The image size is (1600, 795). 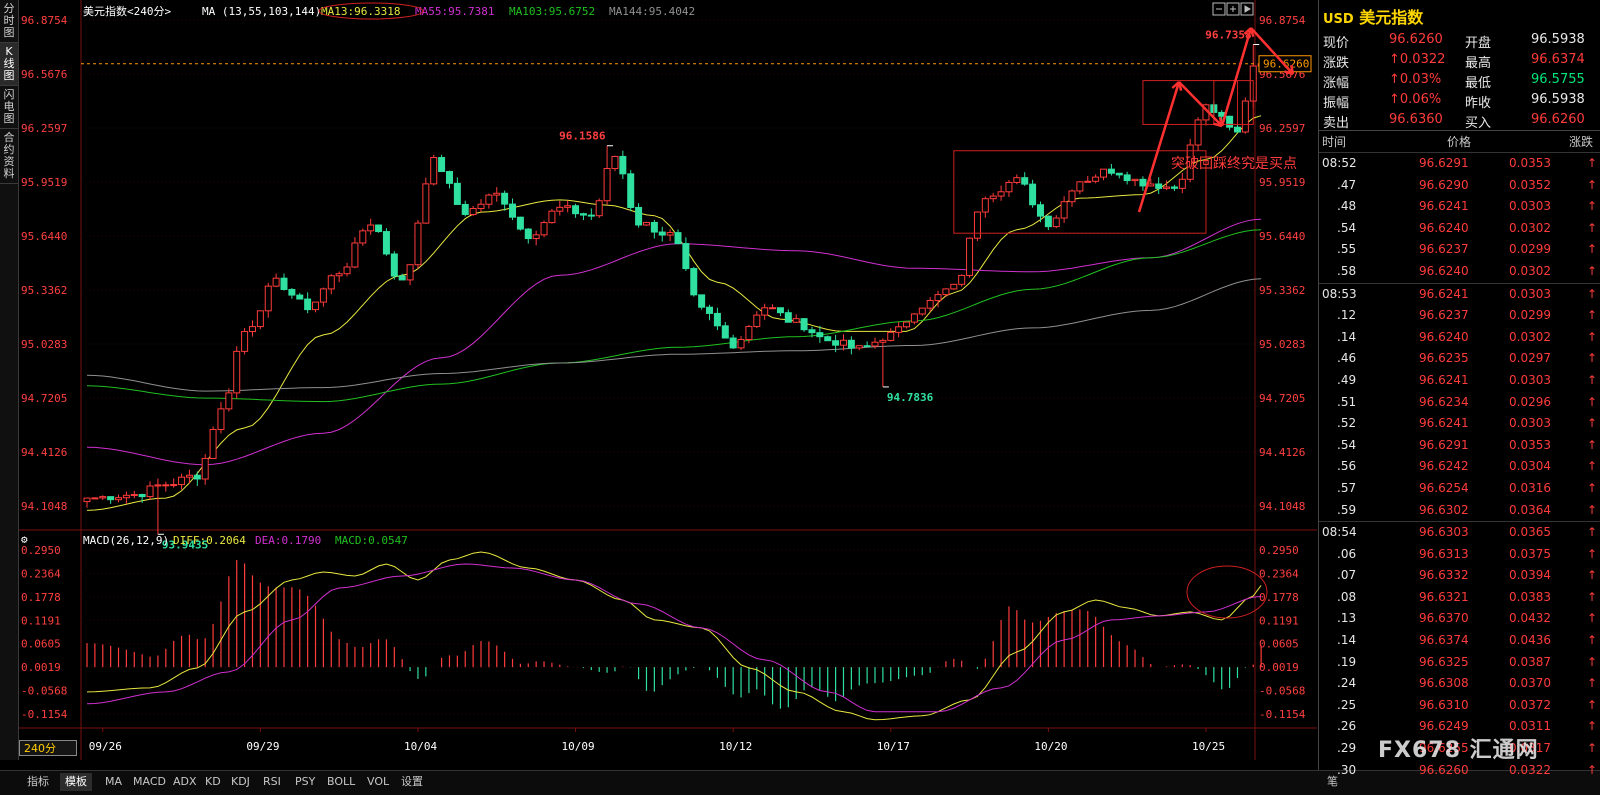 I want to click on tick-row: .13 96.6370 0.0432 ↑, so click(x=1459, y=619).